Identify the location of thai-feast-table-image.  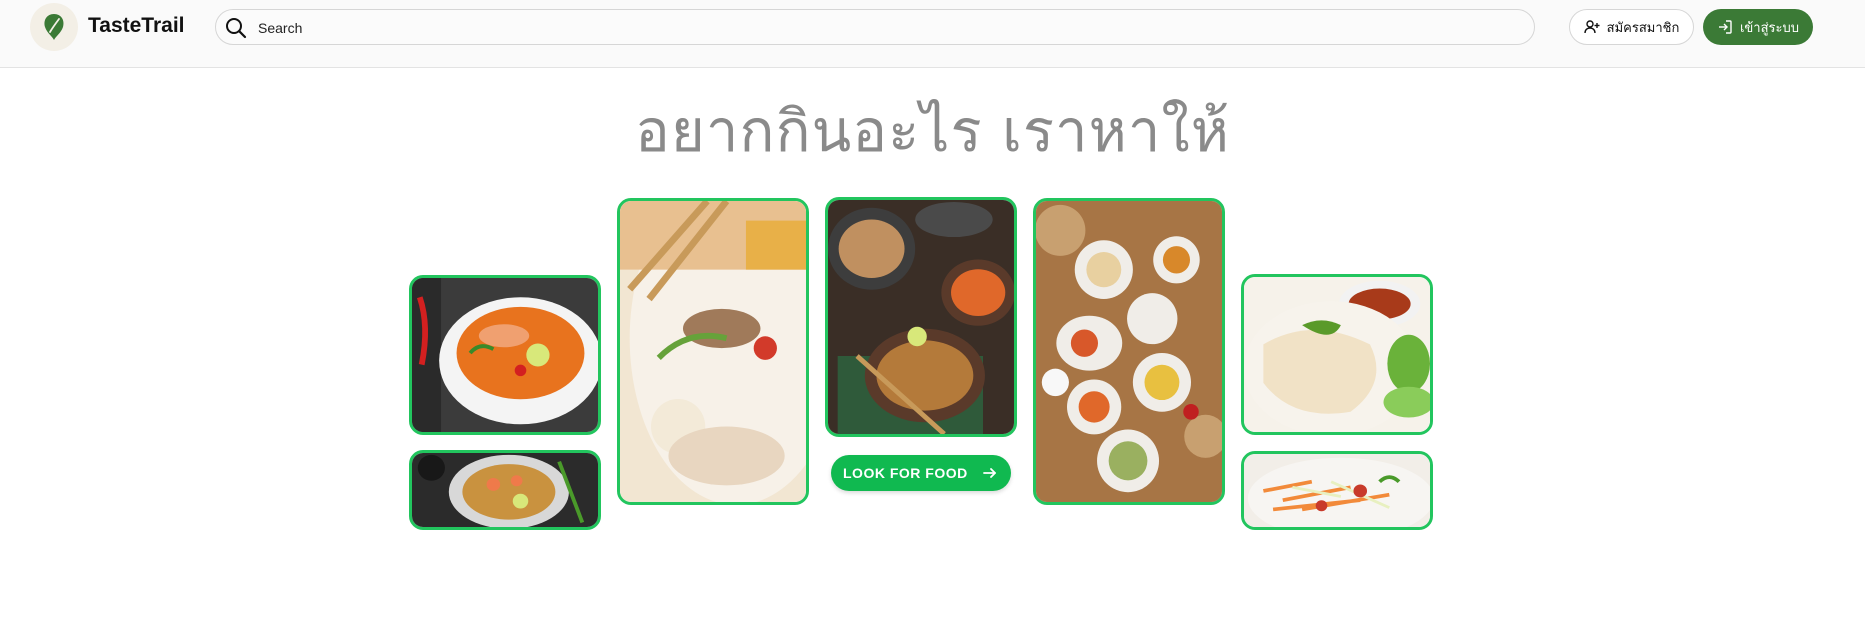
(1129, 351).